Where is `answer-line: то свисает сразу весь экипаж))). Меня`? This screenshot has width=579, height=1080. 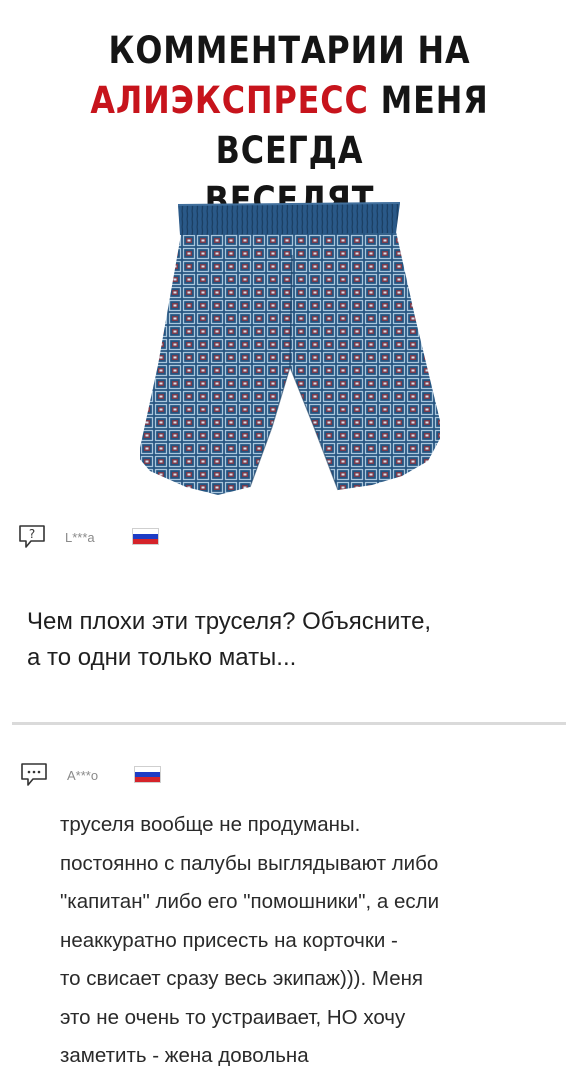 answer-line: то свисает сразу весь экипаж))). Меня is located at coordinates (242, 978).